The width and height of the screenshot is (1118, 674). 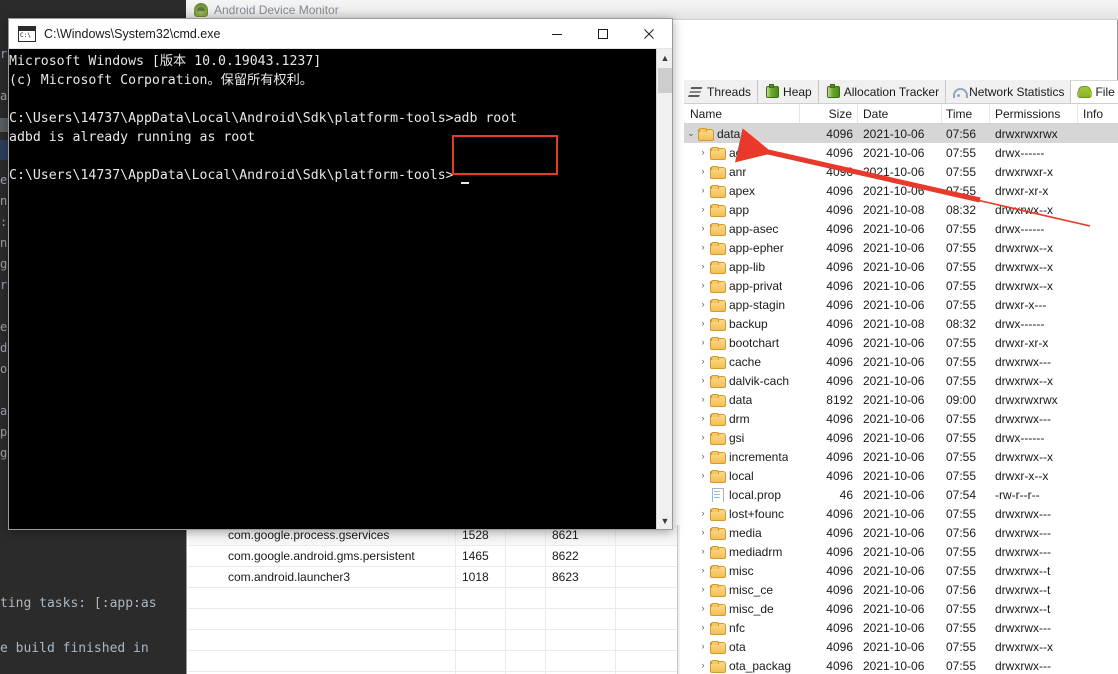 What do you see at coordinates (742, 152) in the screenshot?
I see `file-name-cell: › adb` at bounding box center [742, 152].